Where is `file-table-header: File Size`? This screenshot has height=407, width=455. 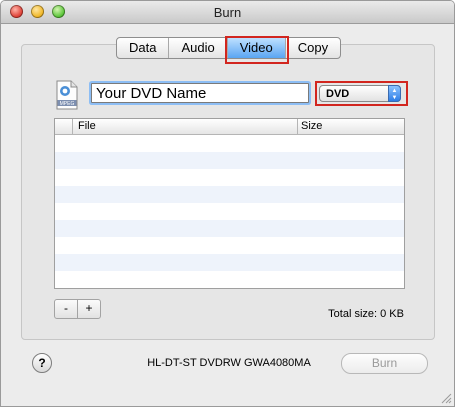
file-table-header: File Size is located at coordinates (229, 127).